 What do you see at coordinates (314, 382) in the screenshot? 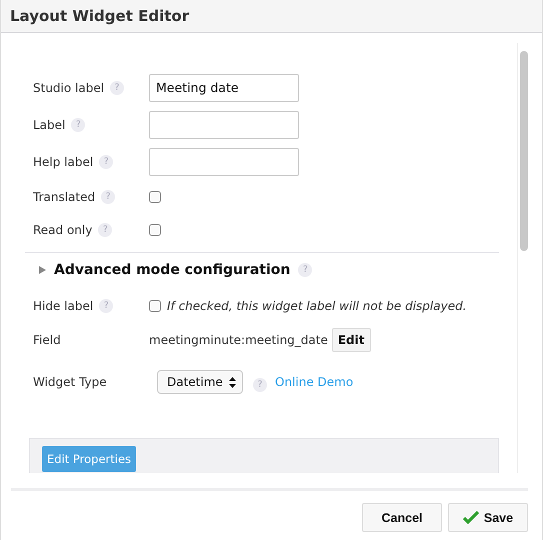
I see `online-demo-link: Online Demo` at bounding box center [314, 382].